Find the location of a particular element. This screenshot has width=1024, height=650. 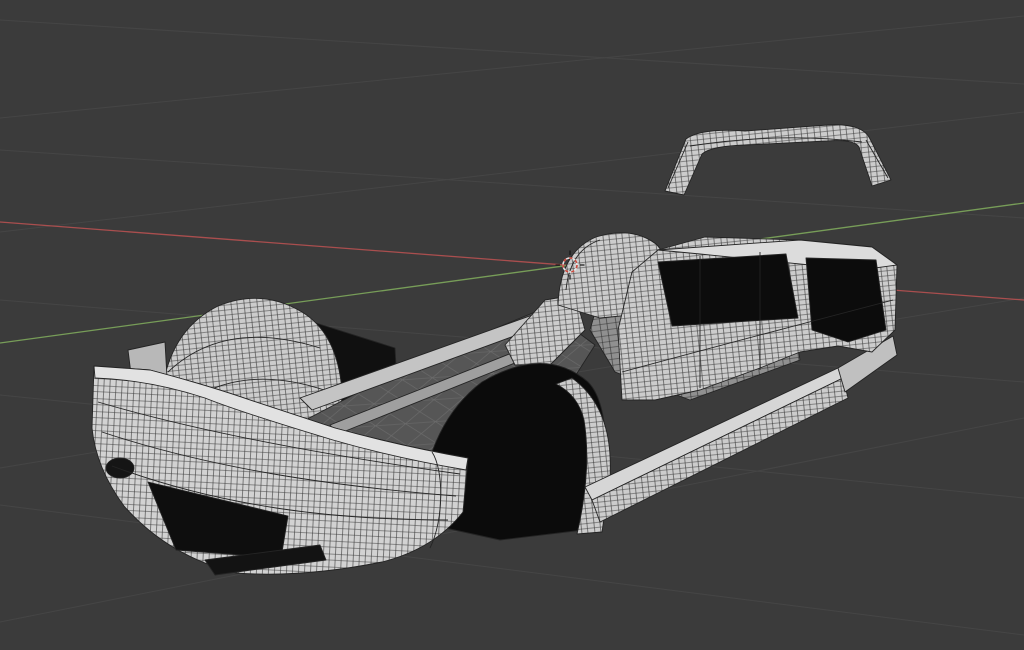

rear-cockpit-opening is located at coordinates (728, 290).